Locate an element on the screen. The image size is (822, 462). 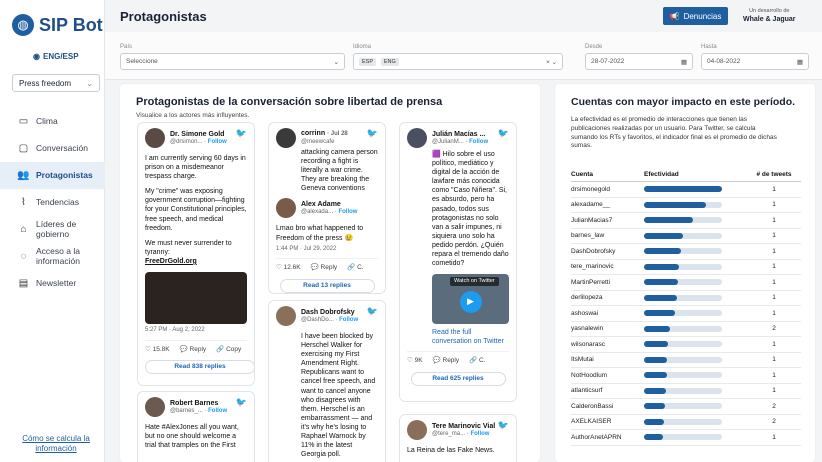
like-button: ♡ 9K is located at coordinates (415, 361).